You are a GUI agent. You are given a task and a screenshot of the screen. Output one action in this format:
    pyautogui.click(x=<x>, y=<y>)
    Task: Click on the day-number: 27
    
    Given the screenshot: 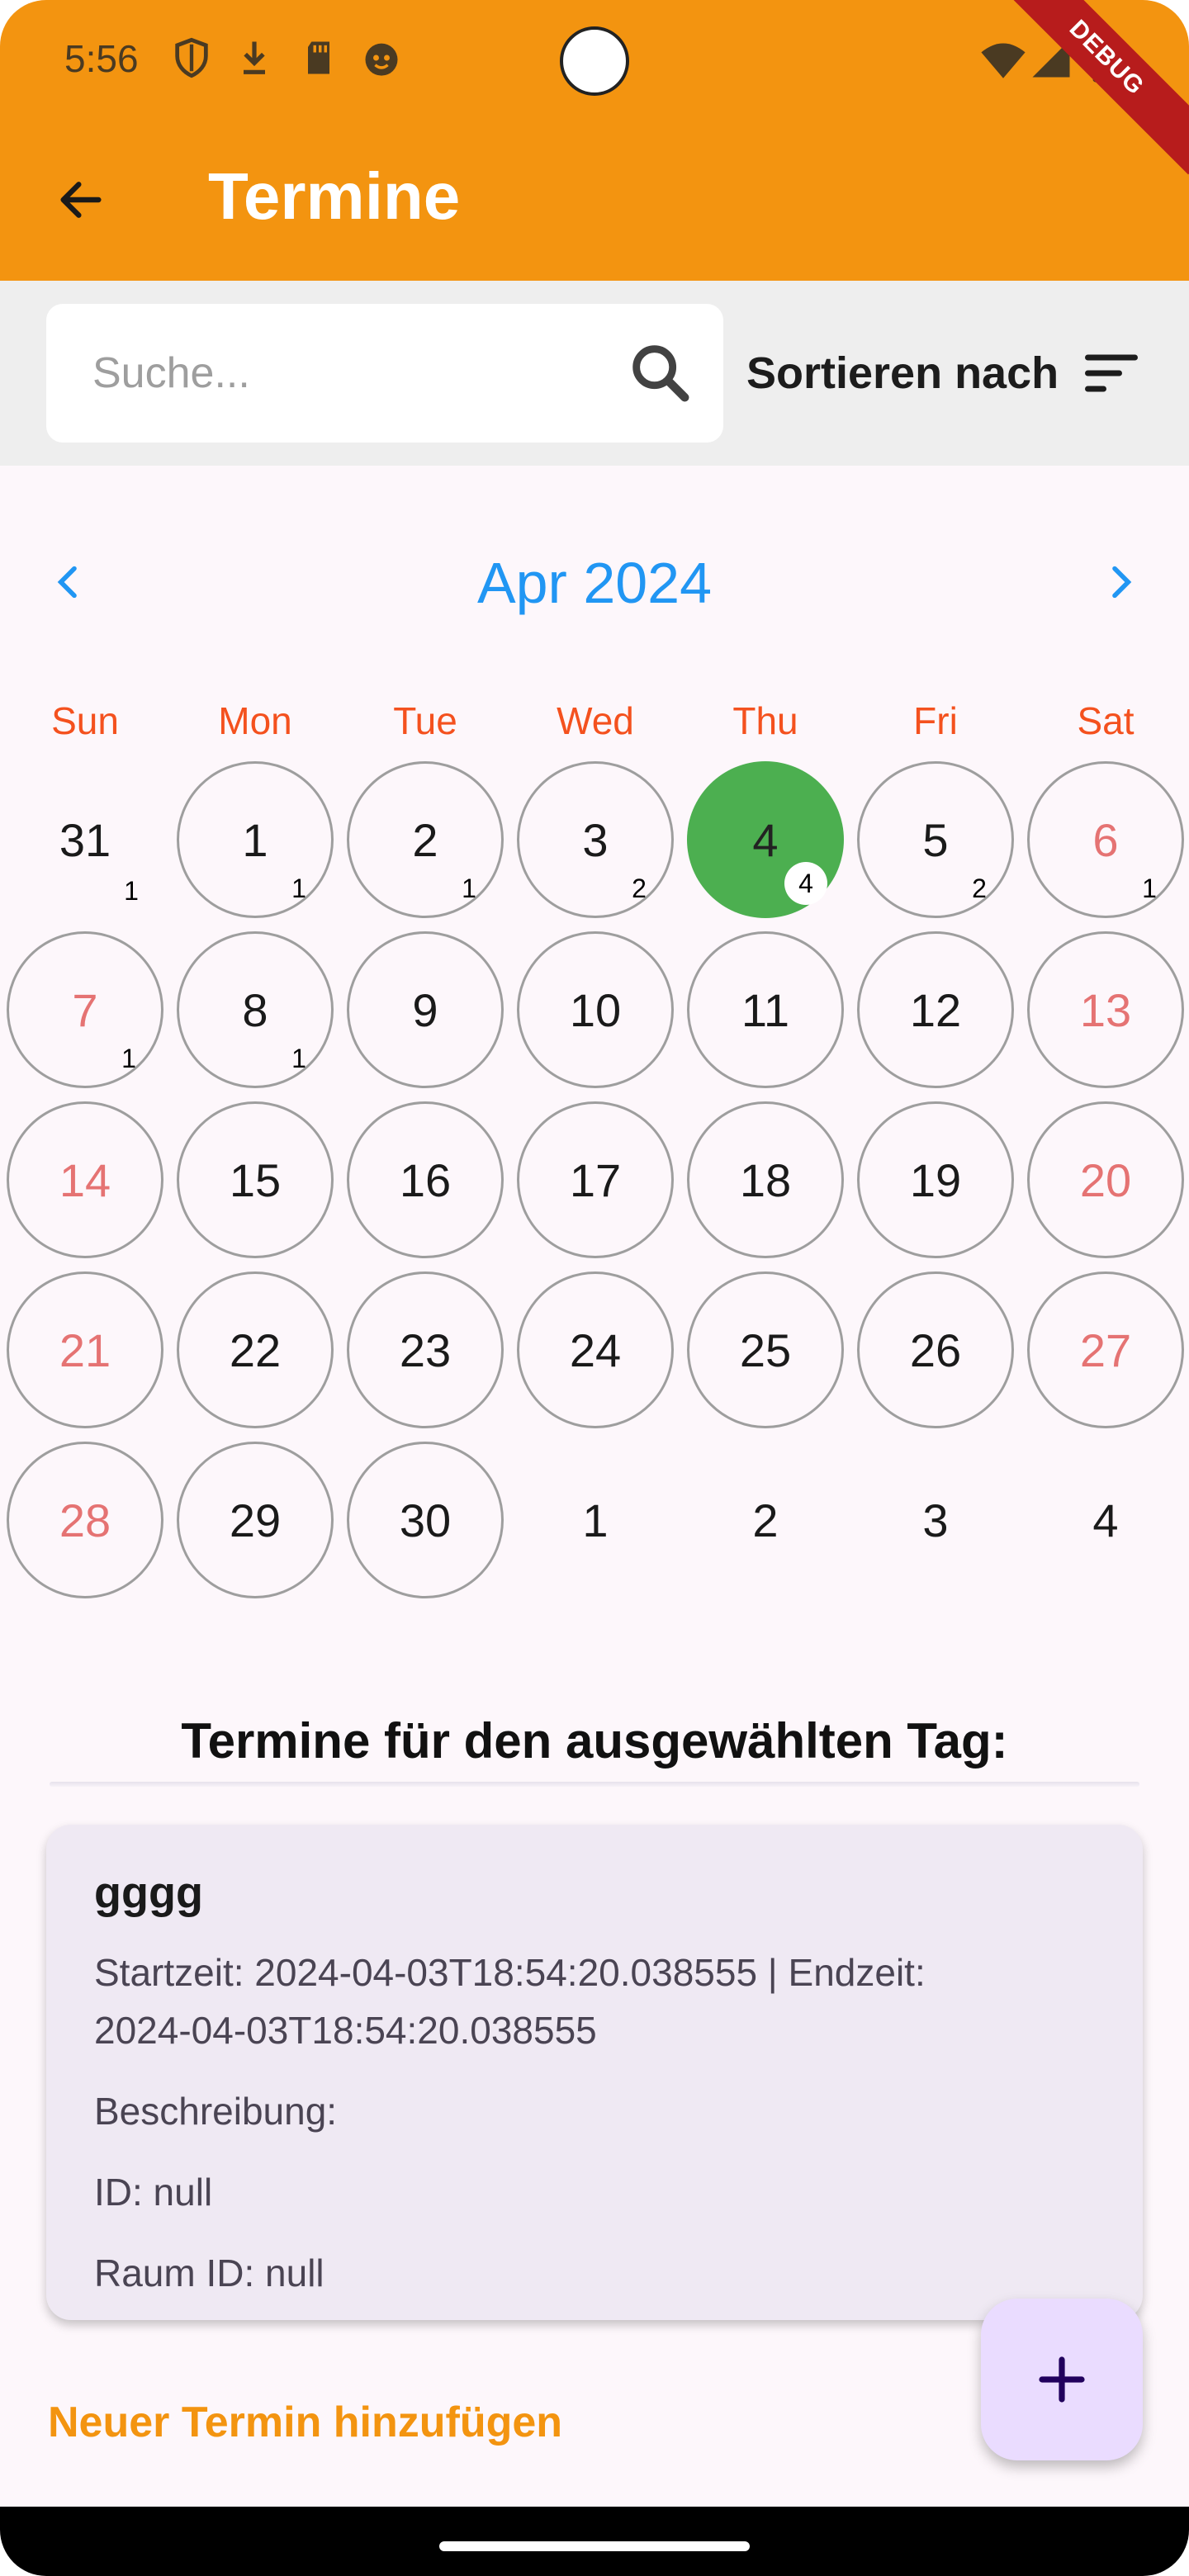 What is the action you would take?
    pyautogui.click(x=1105, y=1350)
    